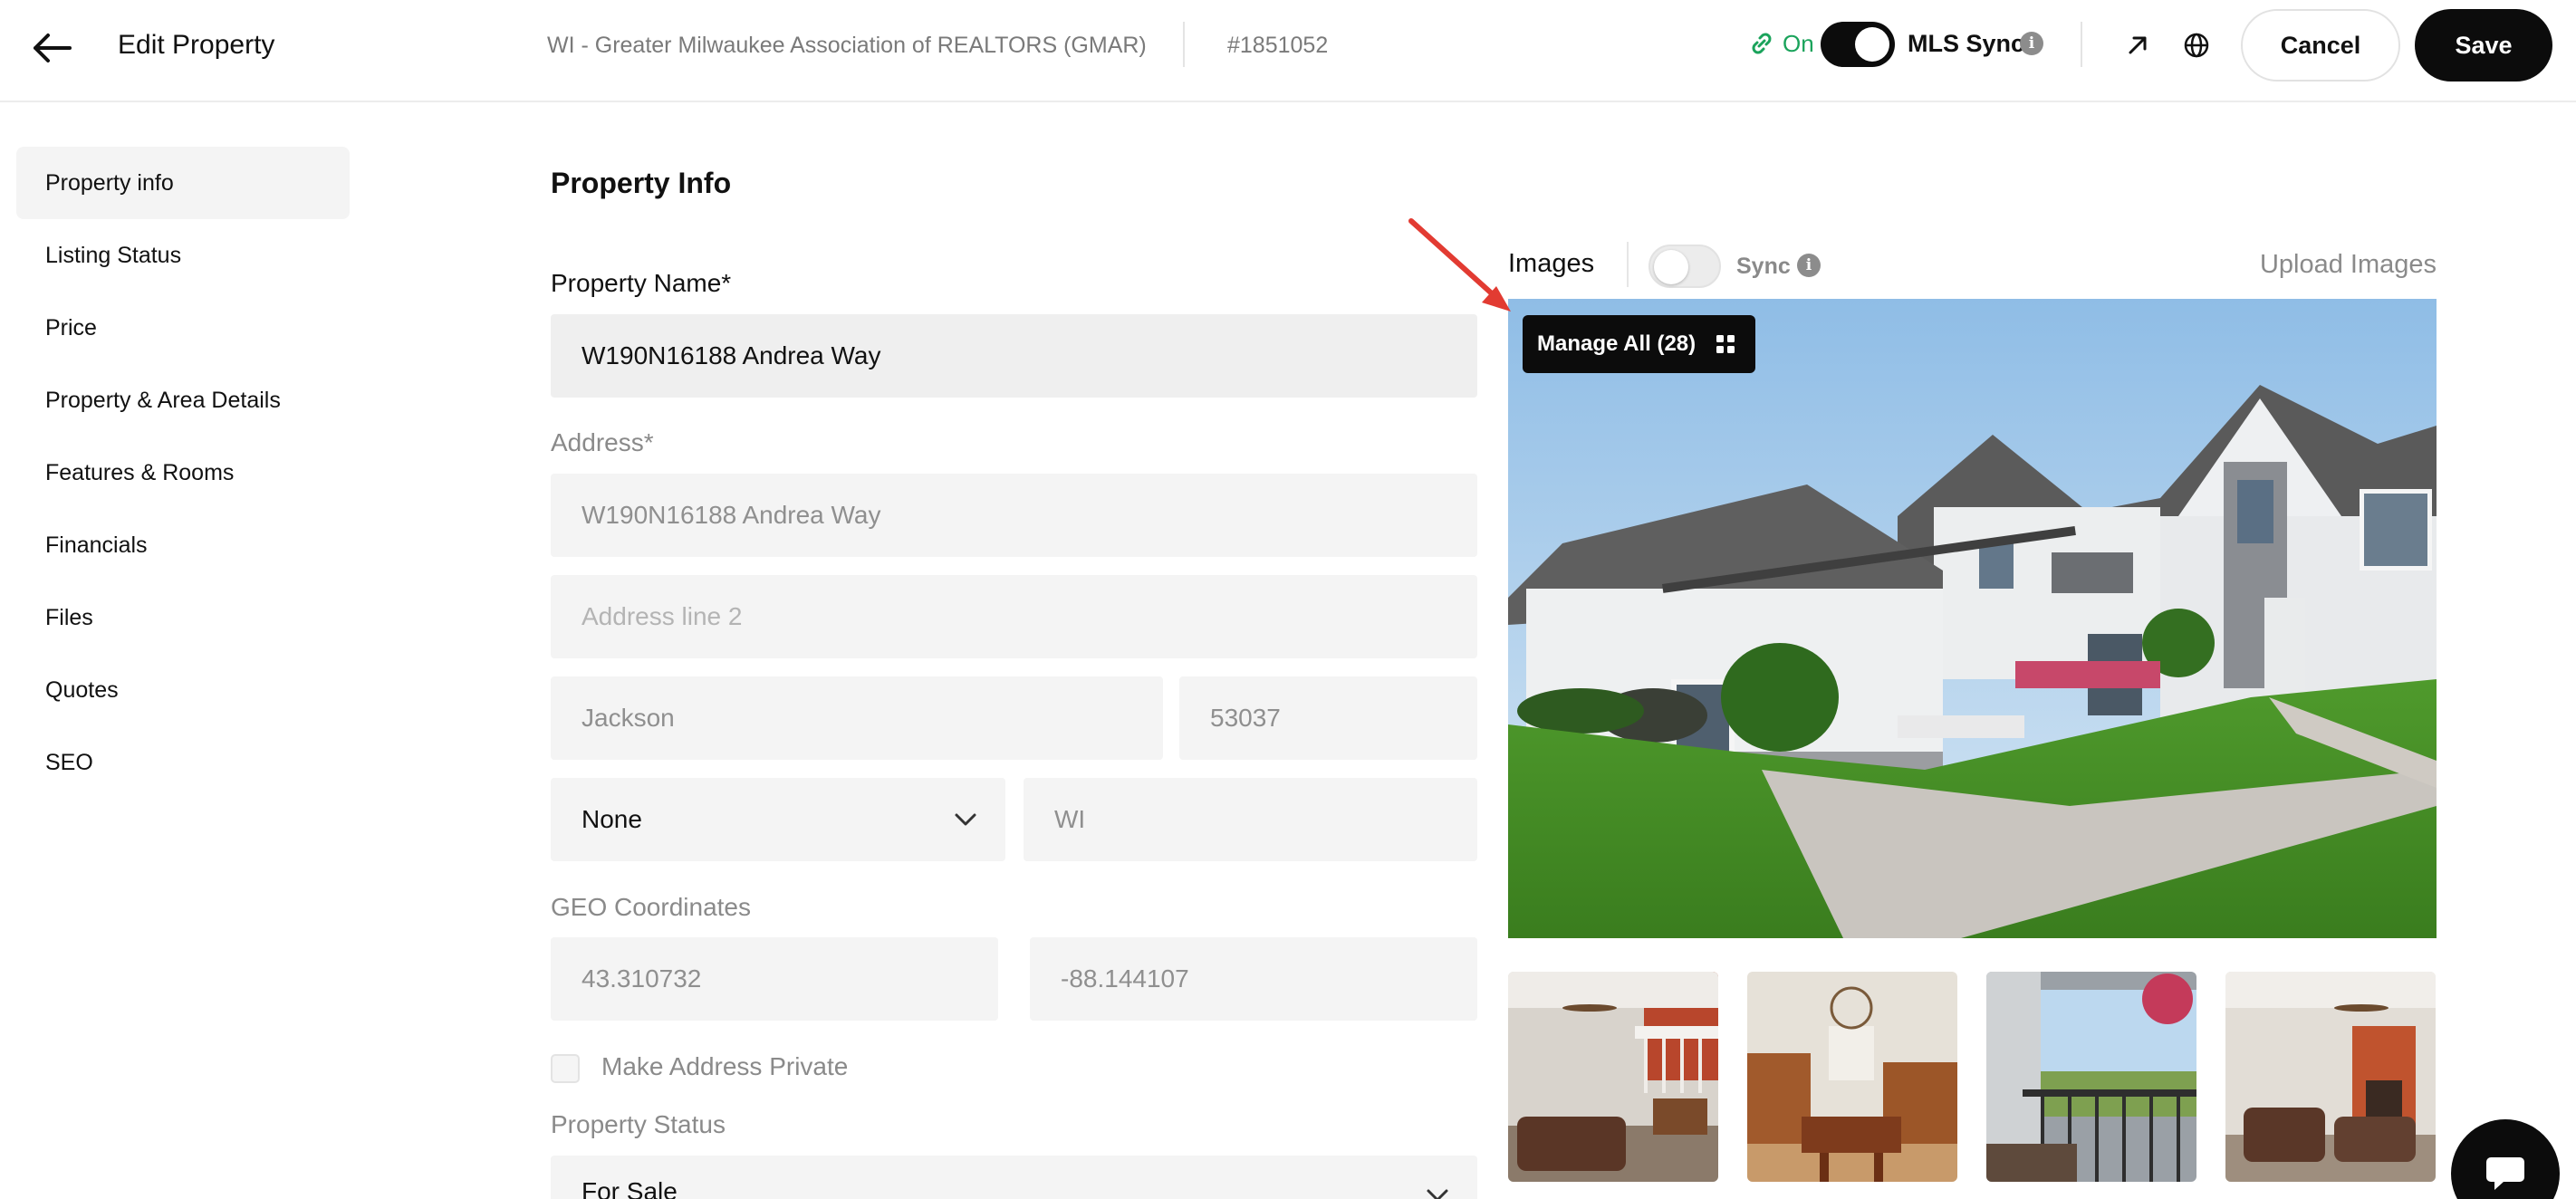 The image size is (2576, 1199). Describe the element at coordinates (183, 255) in the screenshot. I see `sidebar-item-listing-status: Listing Status` at that location.